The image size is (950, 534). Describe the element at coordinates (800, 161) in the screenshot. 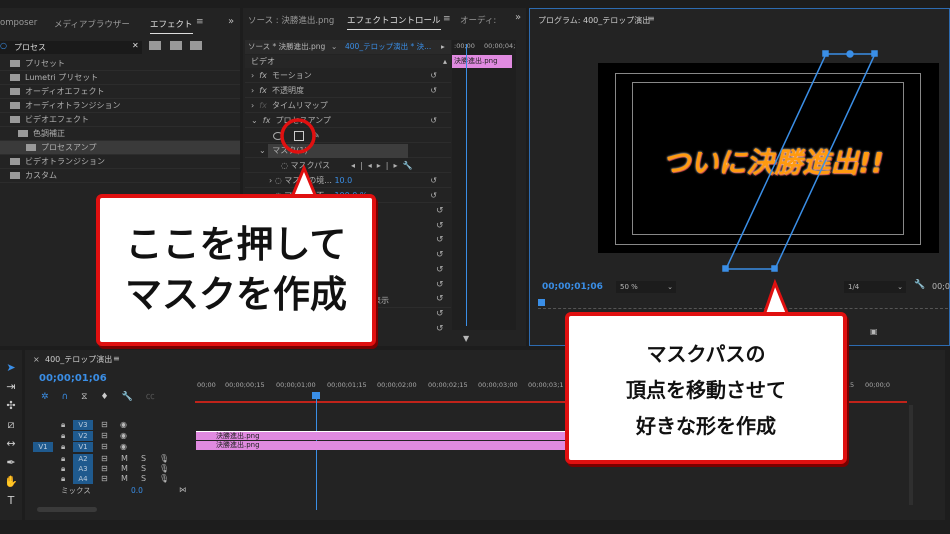

I see `mask-path` at that location.